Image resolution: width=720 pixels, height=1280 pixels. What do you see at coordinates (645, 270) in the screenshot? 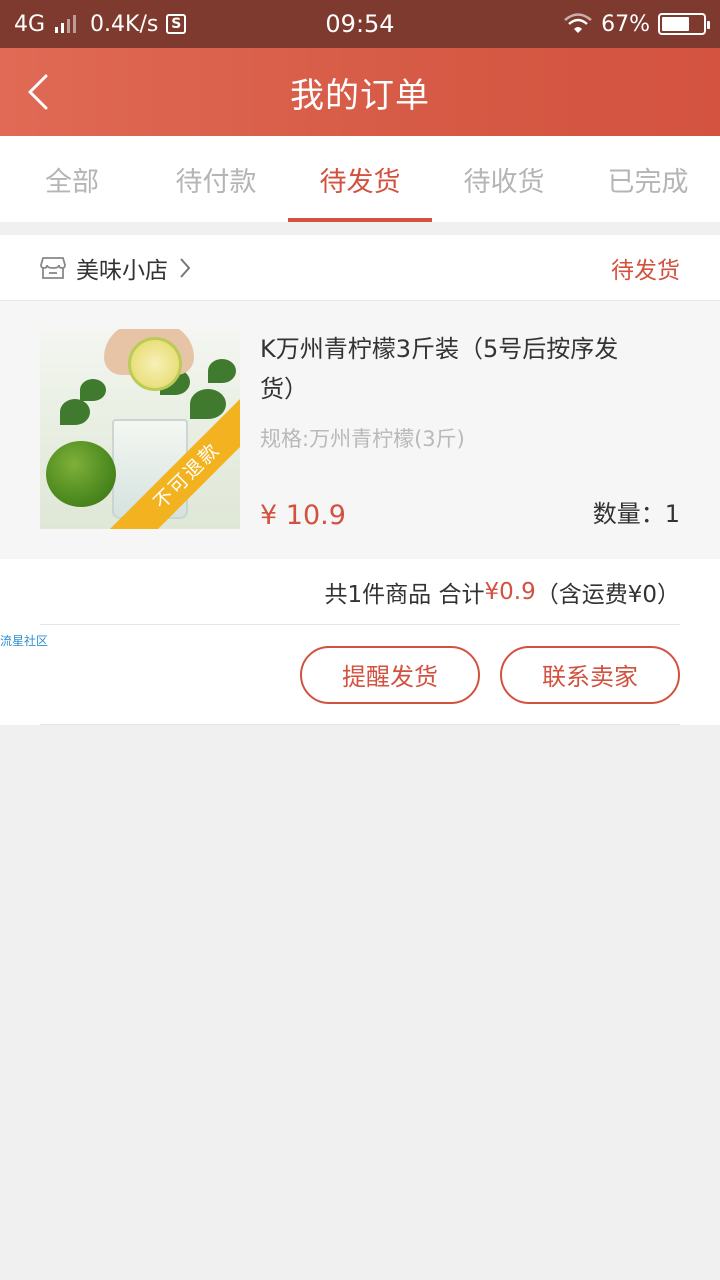
I see `order-status: 待发货` at bounding box center [645, 270].